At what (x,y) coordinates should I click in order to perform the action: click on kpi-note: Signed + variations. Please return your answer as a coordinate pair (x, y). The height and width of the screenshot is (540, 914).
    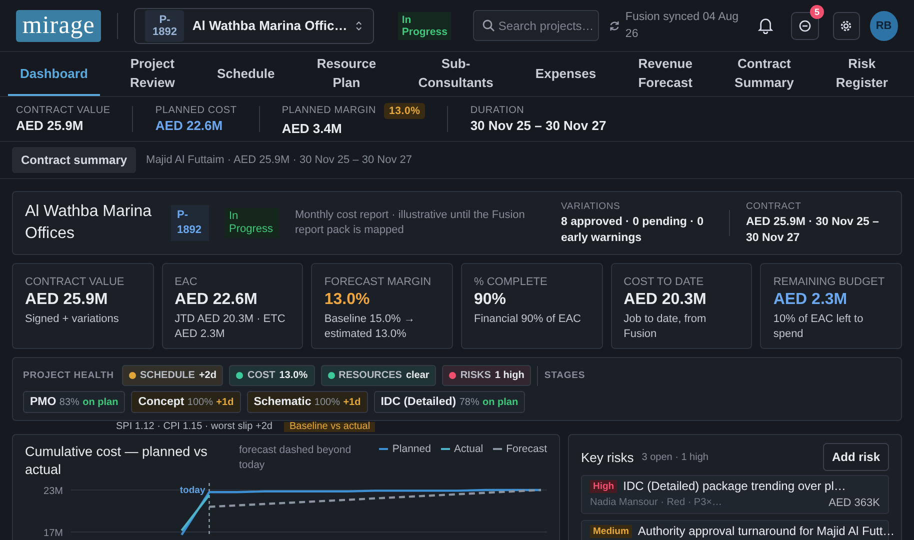
    Looking at the image, I should click on (72, 319).